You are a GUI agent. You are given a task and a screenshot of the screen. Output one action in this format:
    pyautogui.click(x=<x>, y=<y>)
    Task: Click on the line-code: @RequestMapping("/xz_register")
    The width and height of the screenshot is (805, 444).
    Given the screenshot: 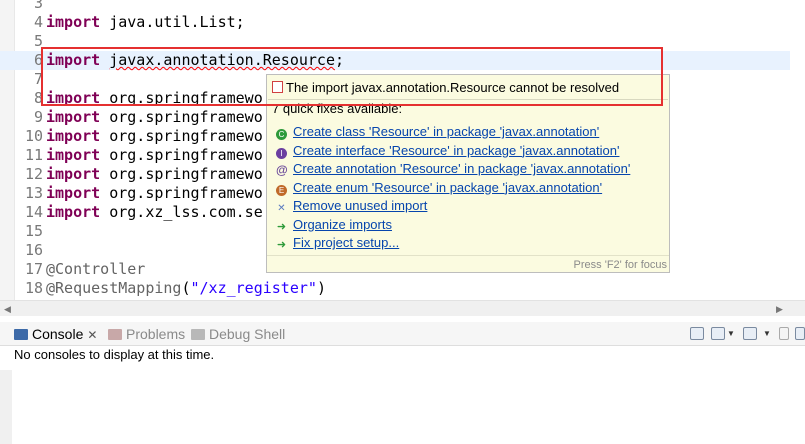 What is the action you would take?
    pyautogui.click(x=186, y=288)
    